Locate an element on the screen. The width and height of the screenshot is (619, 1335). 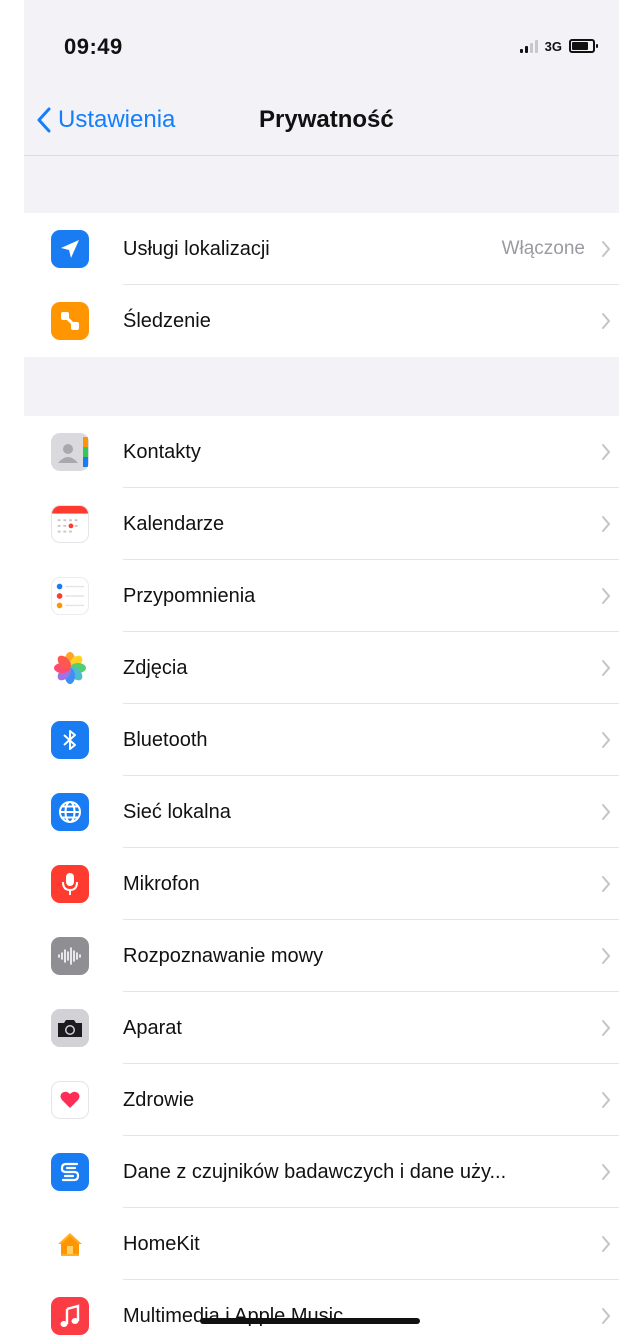
list-item-camera: Aparat is located at coordinates (321, 1028).